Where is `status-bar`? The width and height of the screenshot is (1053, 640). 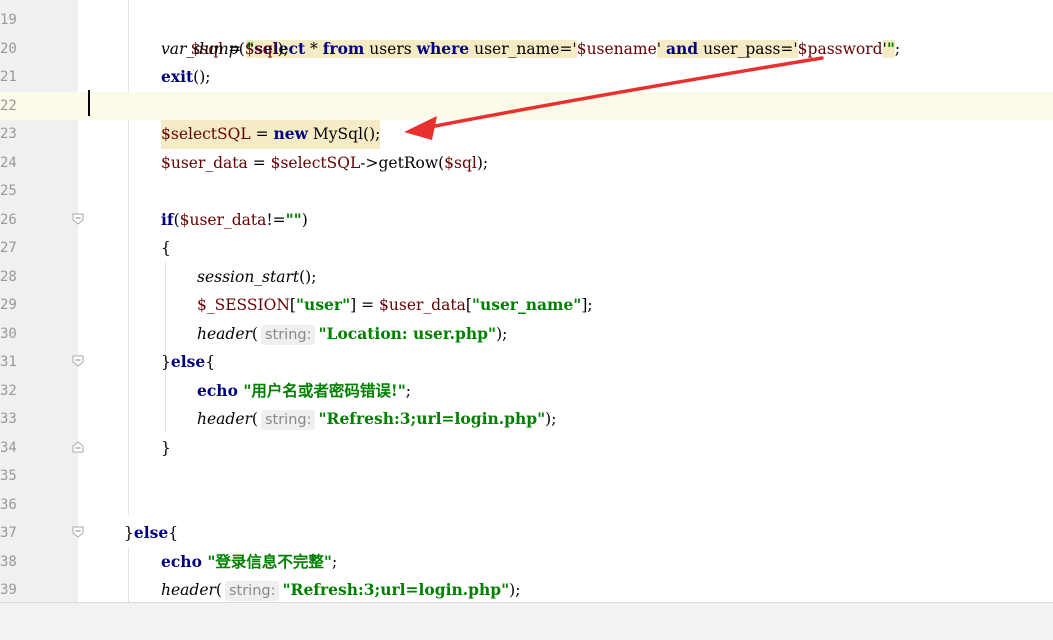
status-bar is located at coordinates (526, 621).